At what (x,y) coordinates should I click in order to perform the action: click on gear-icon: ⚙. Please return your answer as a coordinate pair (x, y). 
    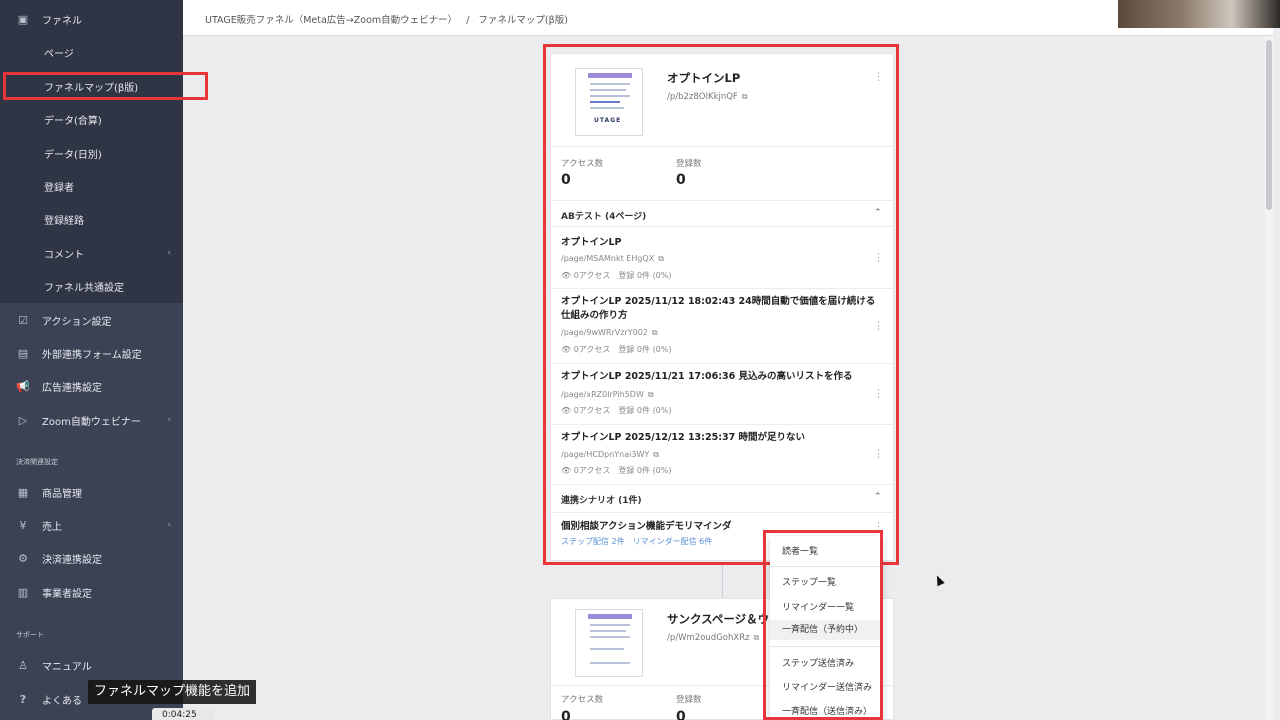
    Looking at the image, I should click on (23, 558).